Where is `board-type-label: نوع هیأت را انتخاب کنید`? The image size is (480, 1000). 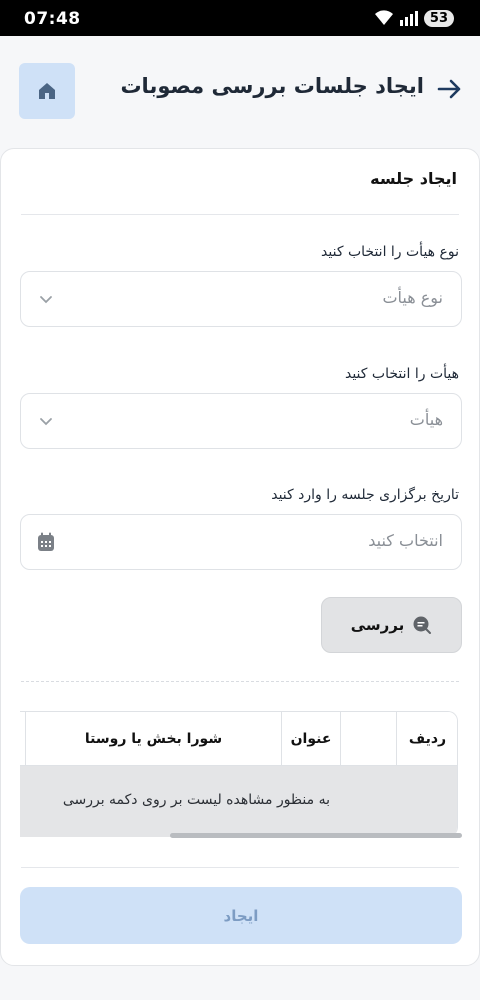
board-type-label: نوع هیأت را انتخاب کنید is located at coordinates (390, 252).